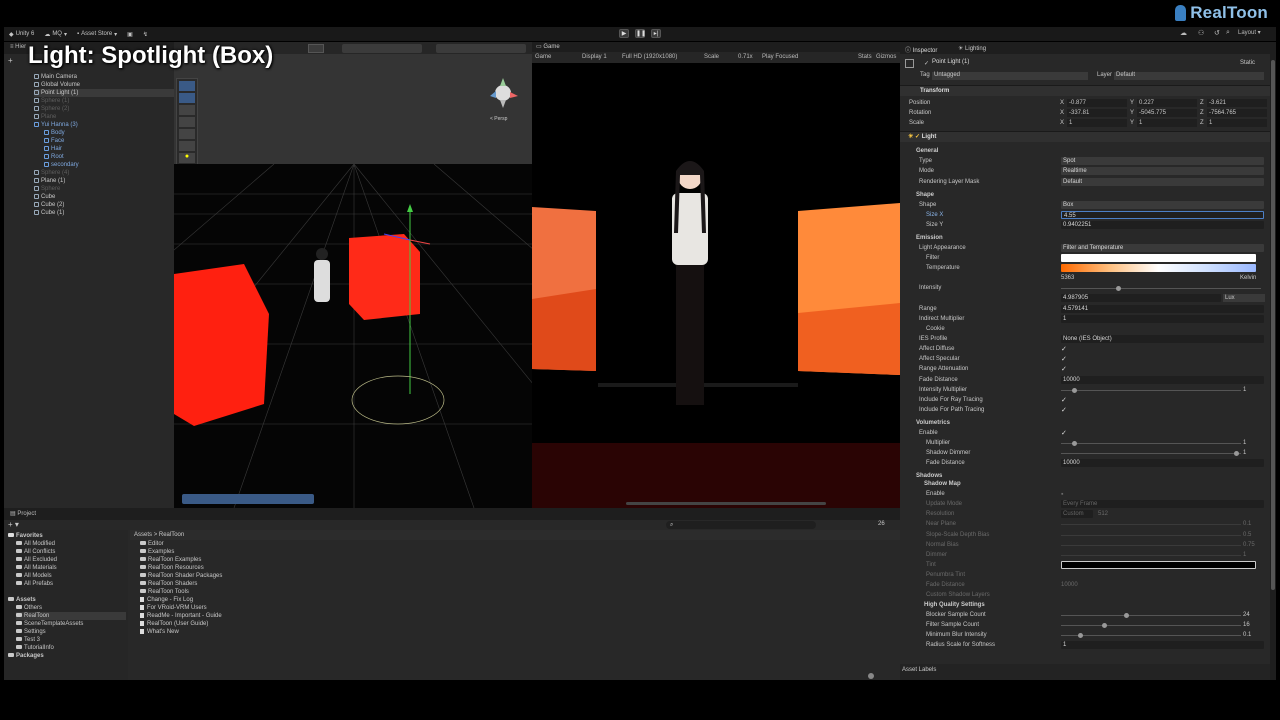  I want to click on asset-folder: SceneTemplateAssets, so click(71, 624).